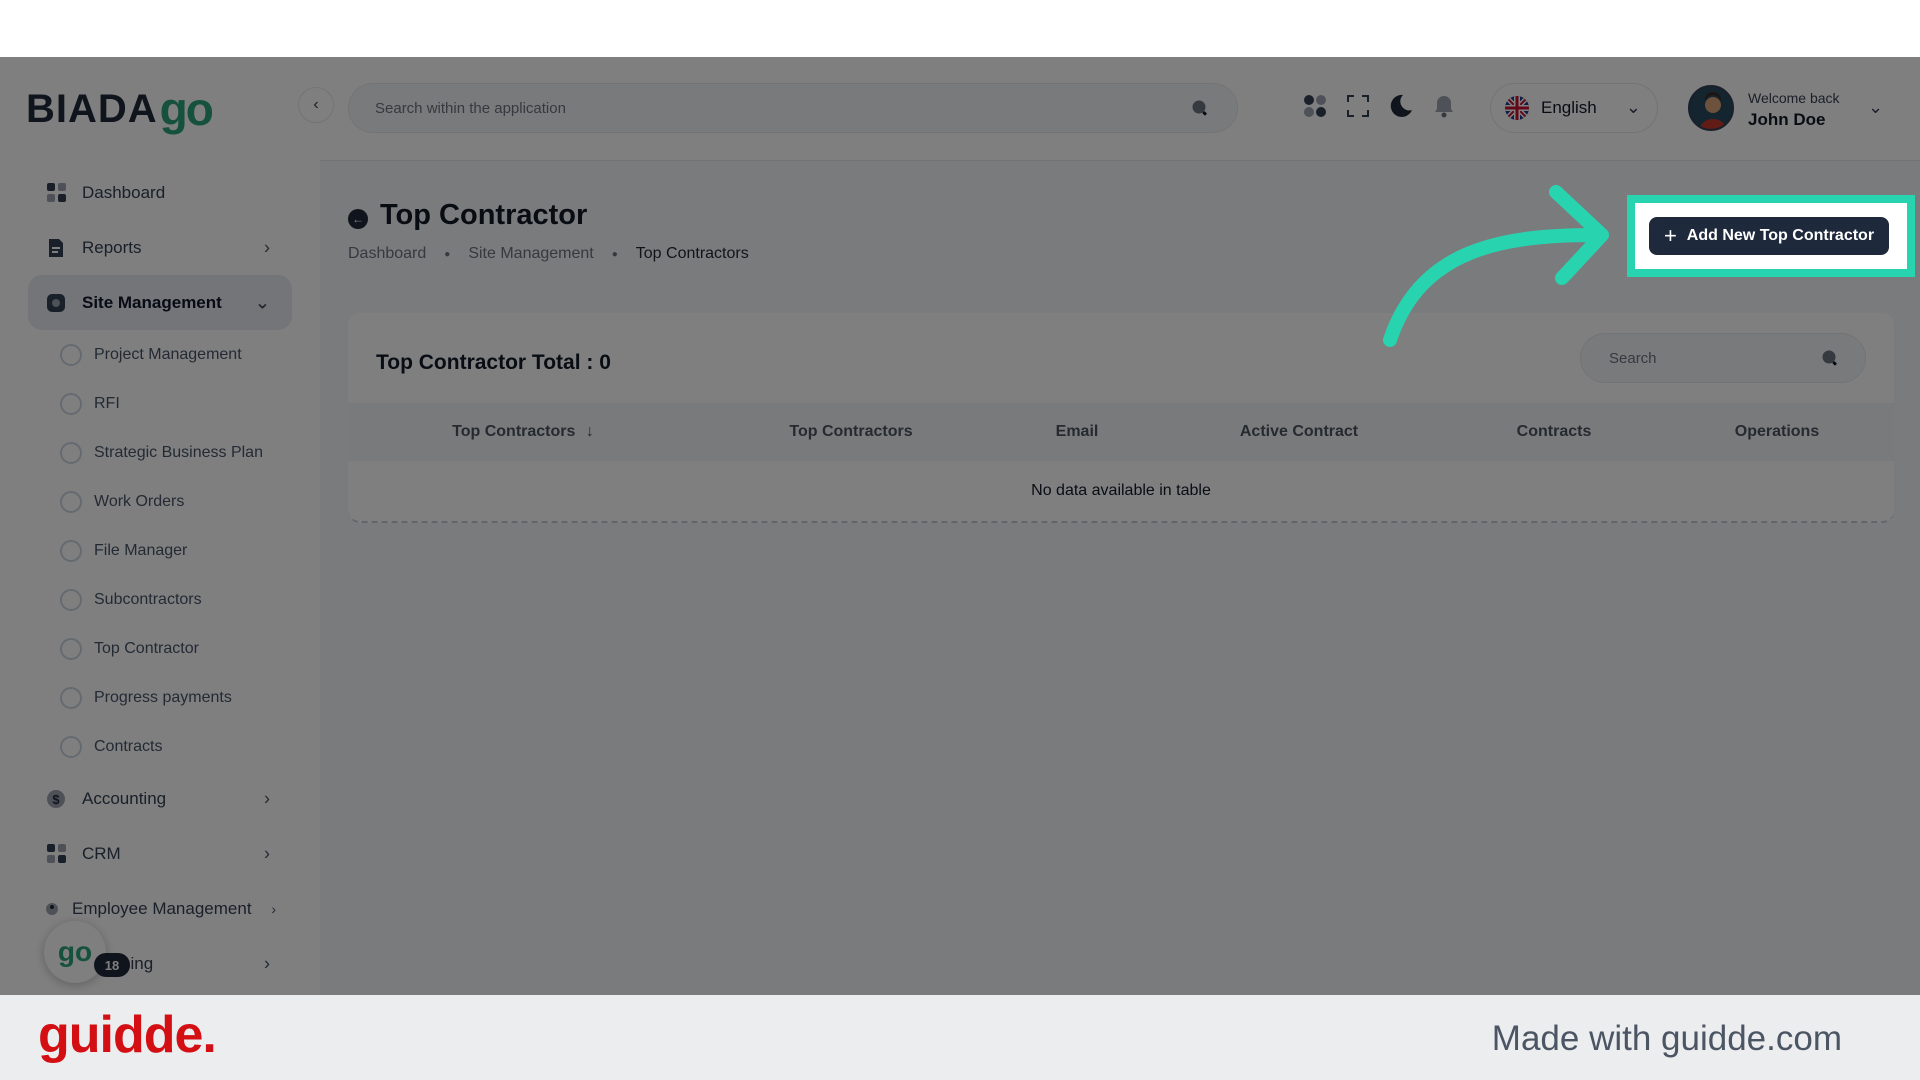 Image resolution: width=1920 pixels, height=1080 pixels. I want to click on sidebar-subitem-file-manager: File Manager, so click(160, 550).